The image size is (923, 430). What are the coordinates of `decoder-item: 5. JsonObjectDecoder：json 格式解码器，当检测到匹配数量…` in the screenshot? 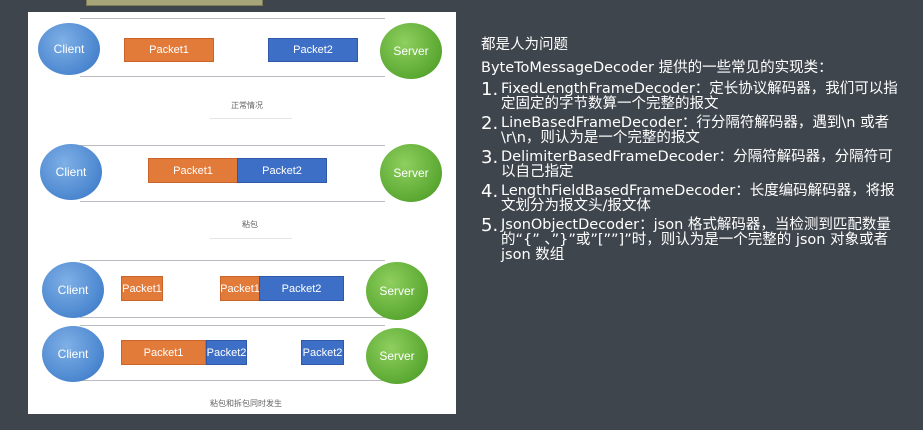 It's located at (691, 239).